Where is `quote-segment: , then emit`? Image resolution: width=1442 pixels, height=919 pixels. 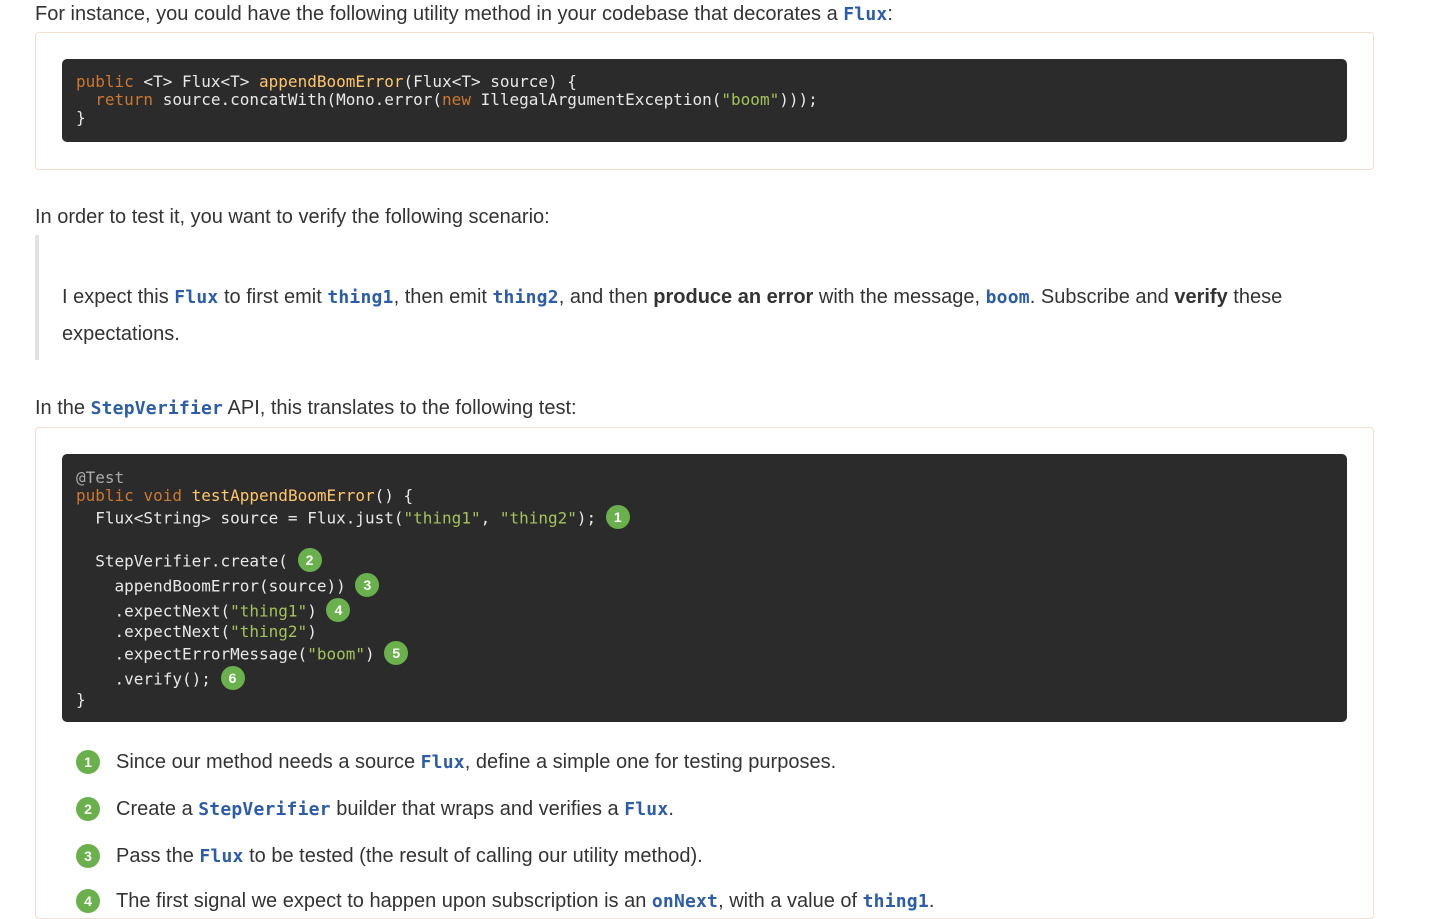
quote-segment: , then emit is located at coordinates (443, 297).